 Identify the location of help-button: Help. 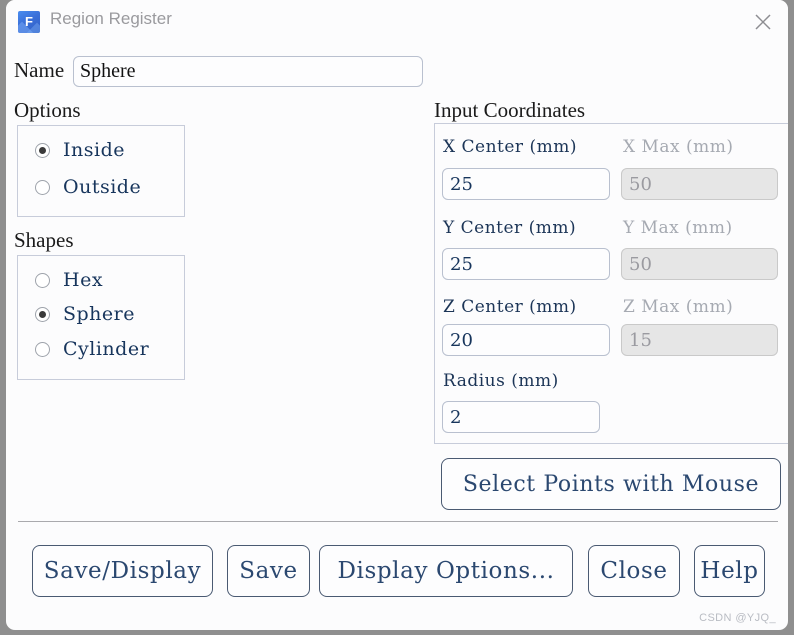
(729, 571).